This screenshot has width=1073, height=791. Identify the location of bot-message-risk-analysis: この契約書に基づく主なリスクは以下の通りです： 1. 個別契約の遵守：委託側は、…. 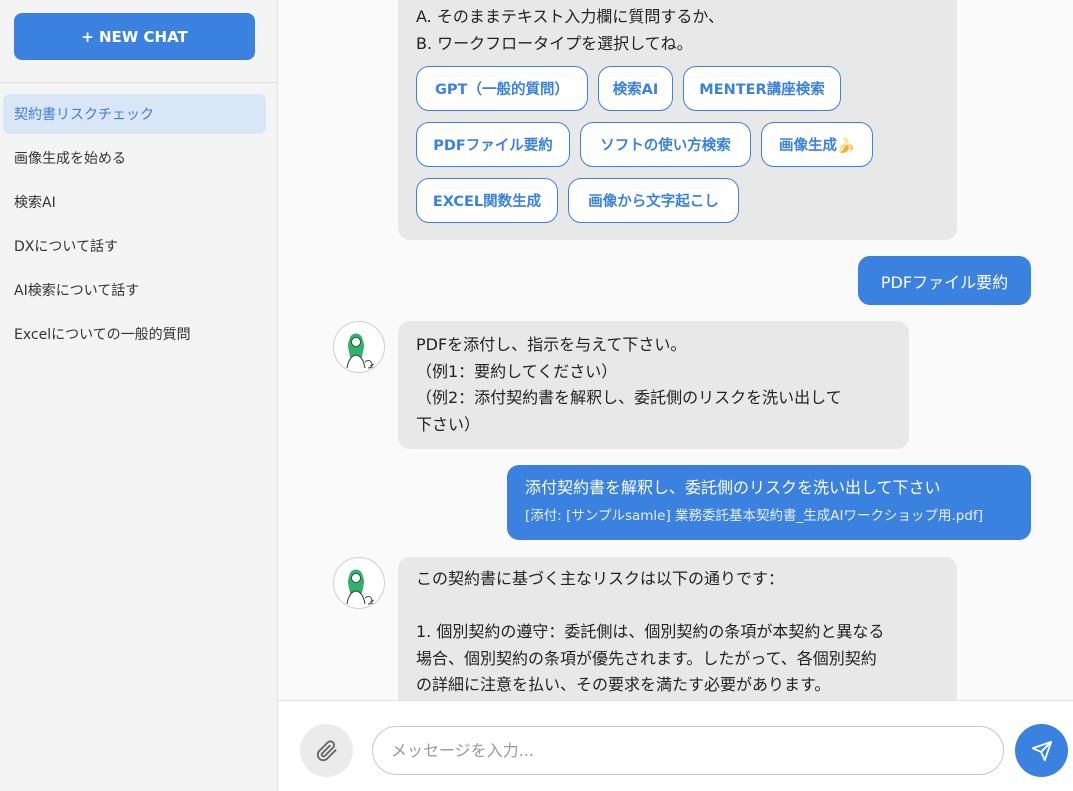
(677, 628).